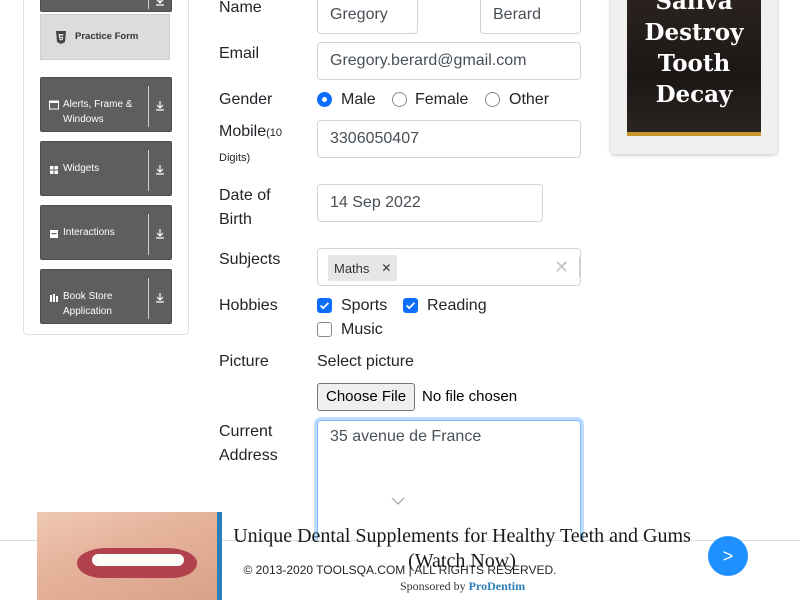 Image resolution: width=800 pixels, height=600 pixels. Describe the element at coordinates (106, 168) in the screenshot. I see `sidebar-group-widgets: Widgets` at that location.